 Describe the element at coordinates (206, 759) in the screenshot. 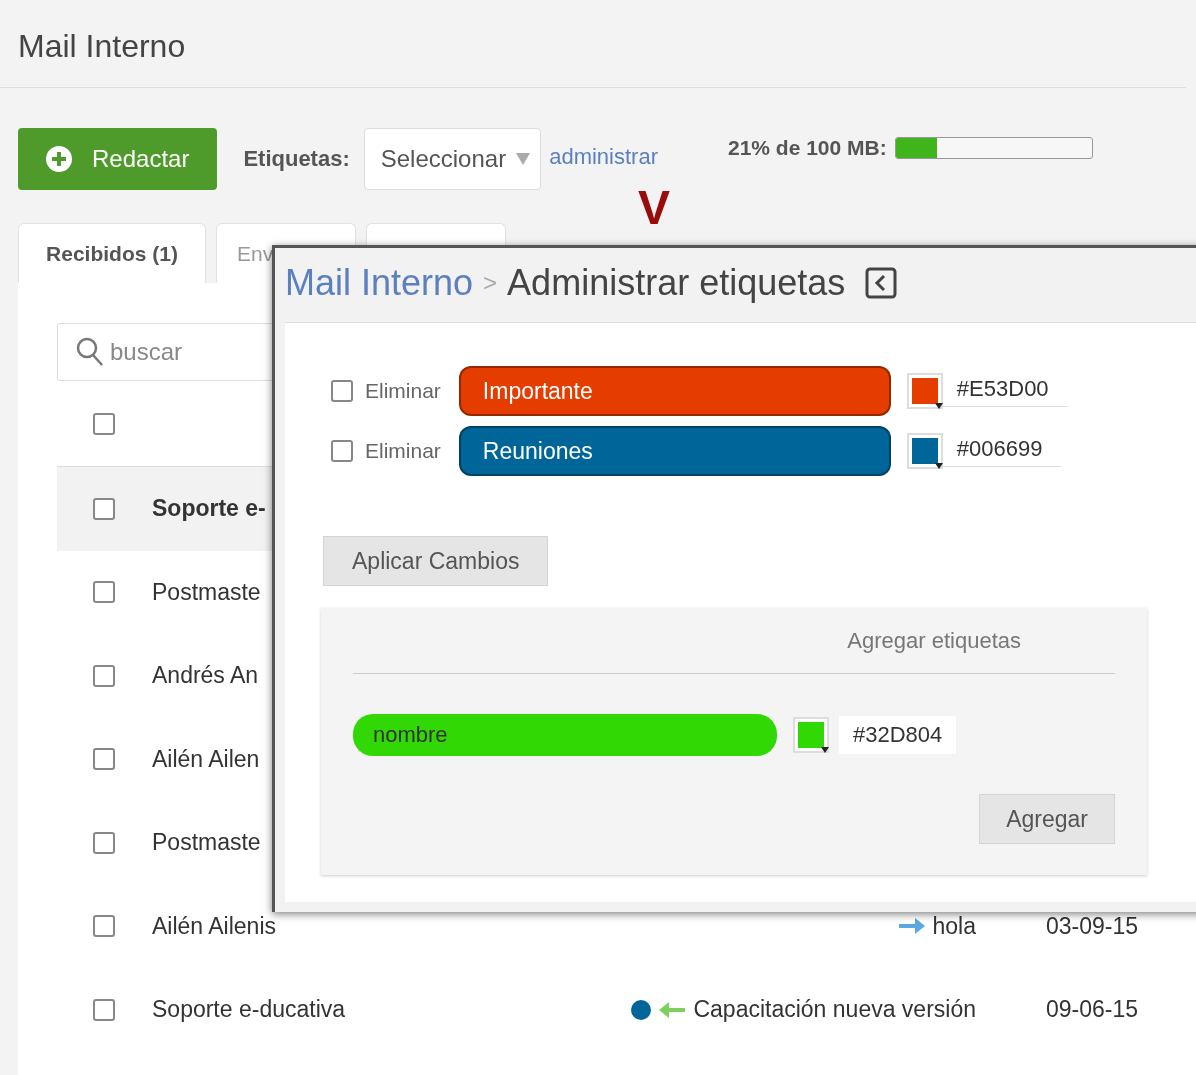

I see `sender-name: Ailén Ailen` at that location.